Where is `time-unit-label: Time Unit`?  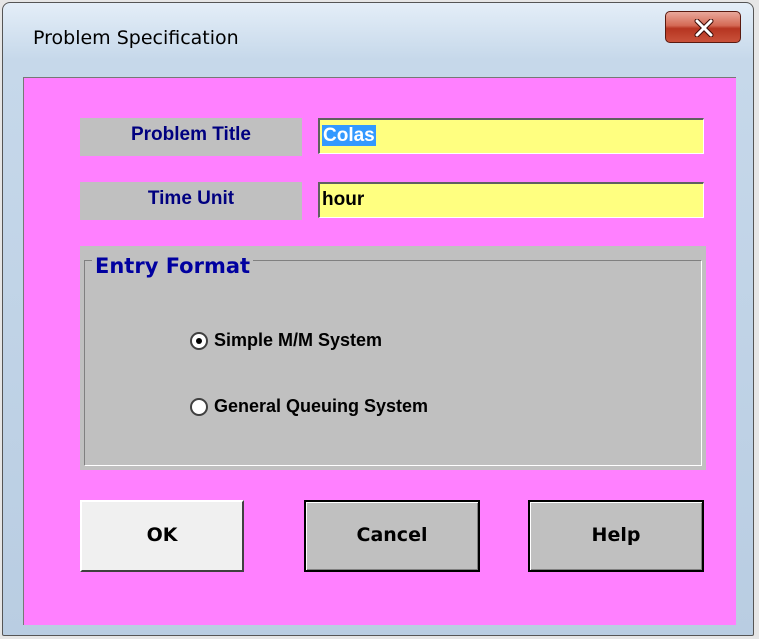
time-unit-label: Time Unit is located at coordinates (191, 201).